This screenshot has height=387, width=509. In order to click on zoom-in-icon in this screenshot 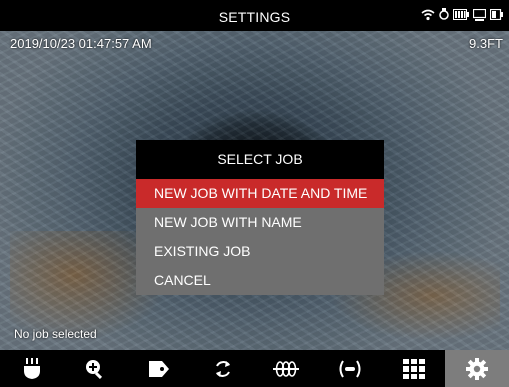, I will do `click(94, 369)`.